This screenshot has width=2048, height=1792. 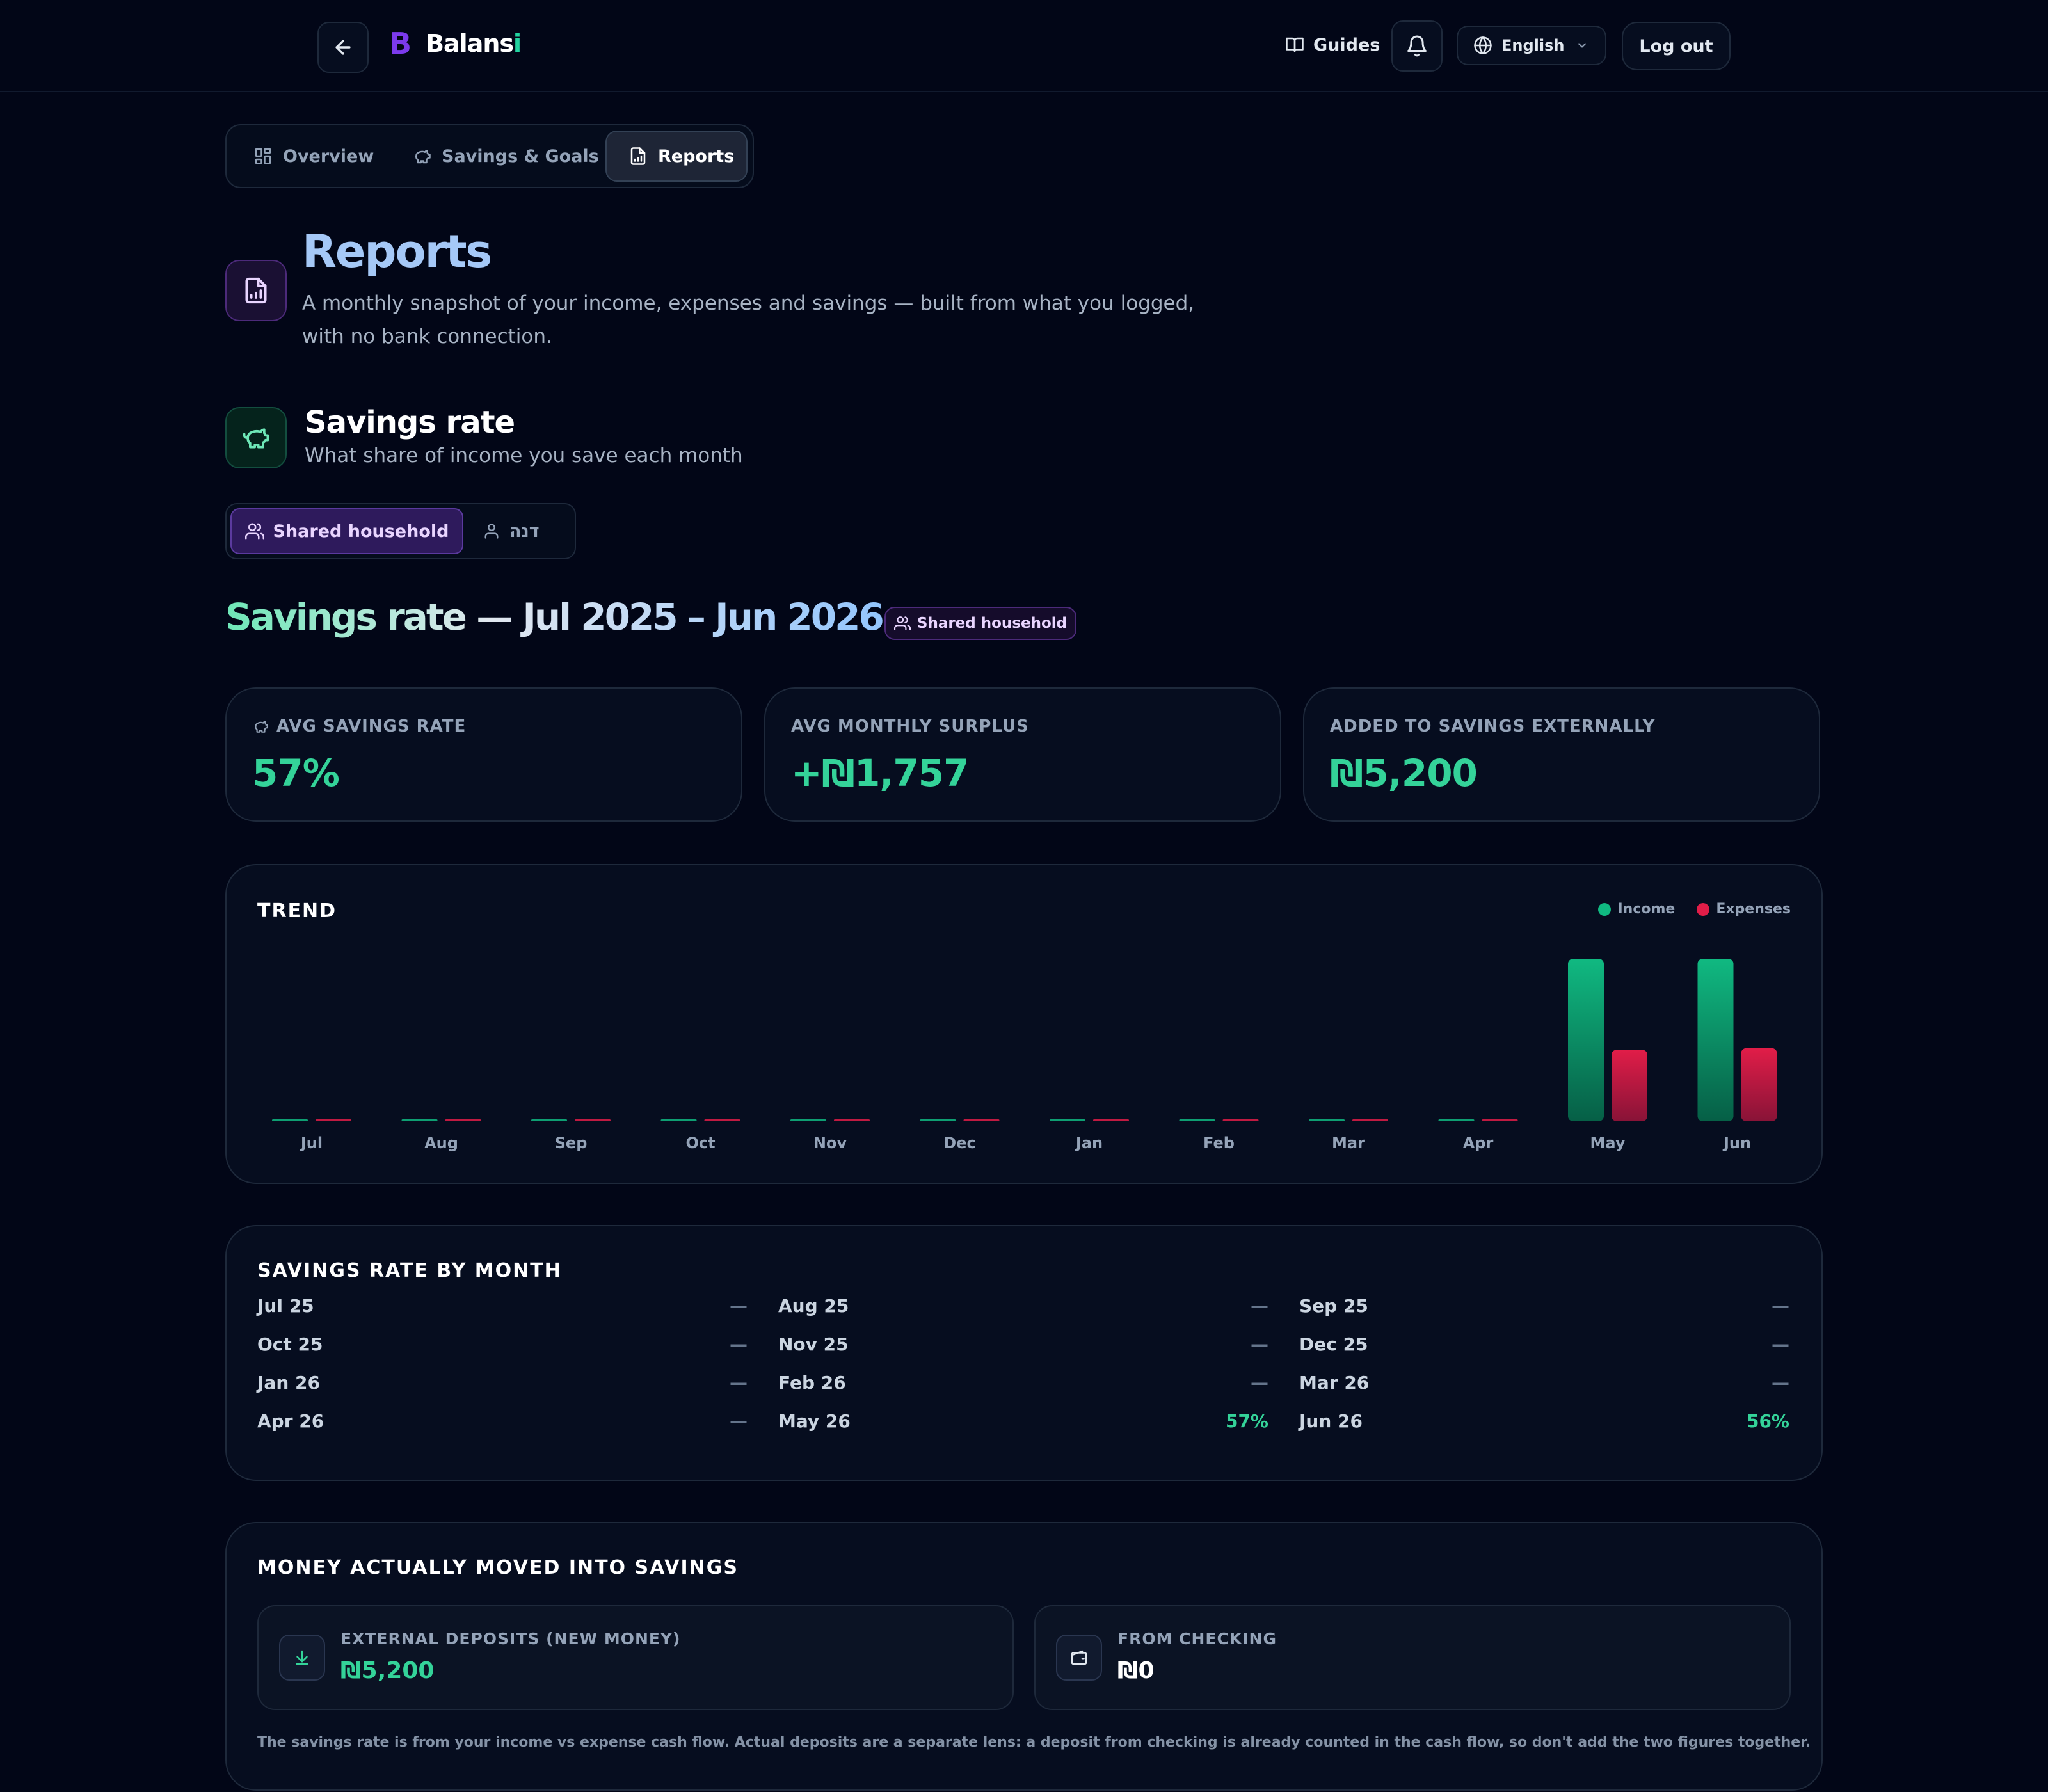 What do you see at coordinates (463, 1120) in the screenshot?
I see `bar-expenses-aug` at bounding box center [463, 1120].